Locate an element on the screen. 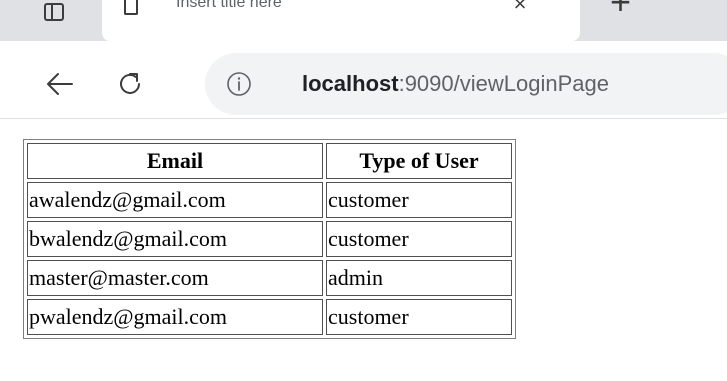 This screenshot has height=381, width=727. table-row: bwalendz@gmail.com customer is located at coordinates (269, 239).